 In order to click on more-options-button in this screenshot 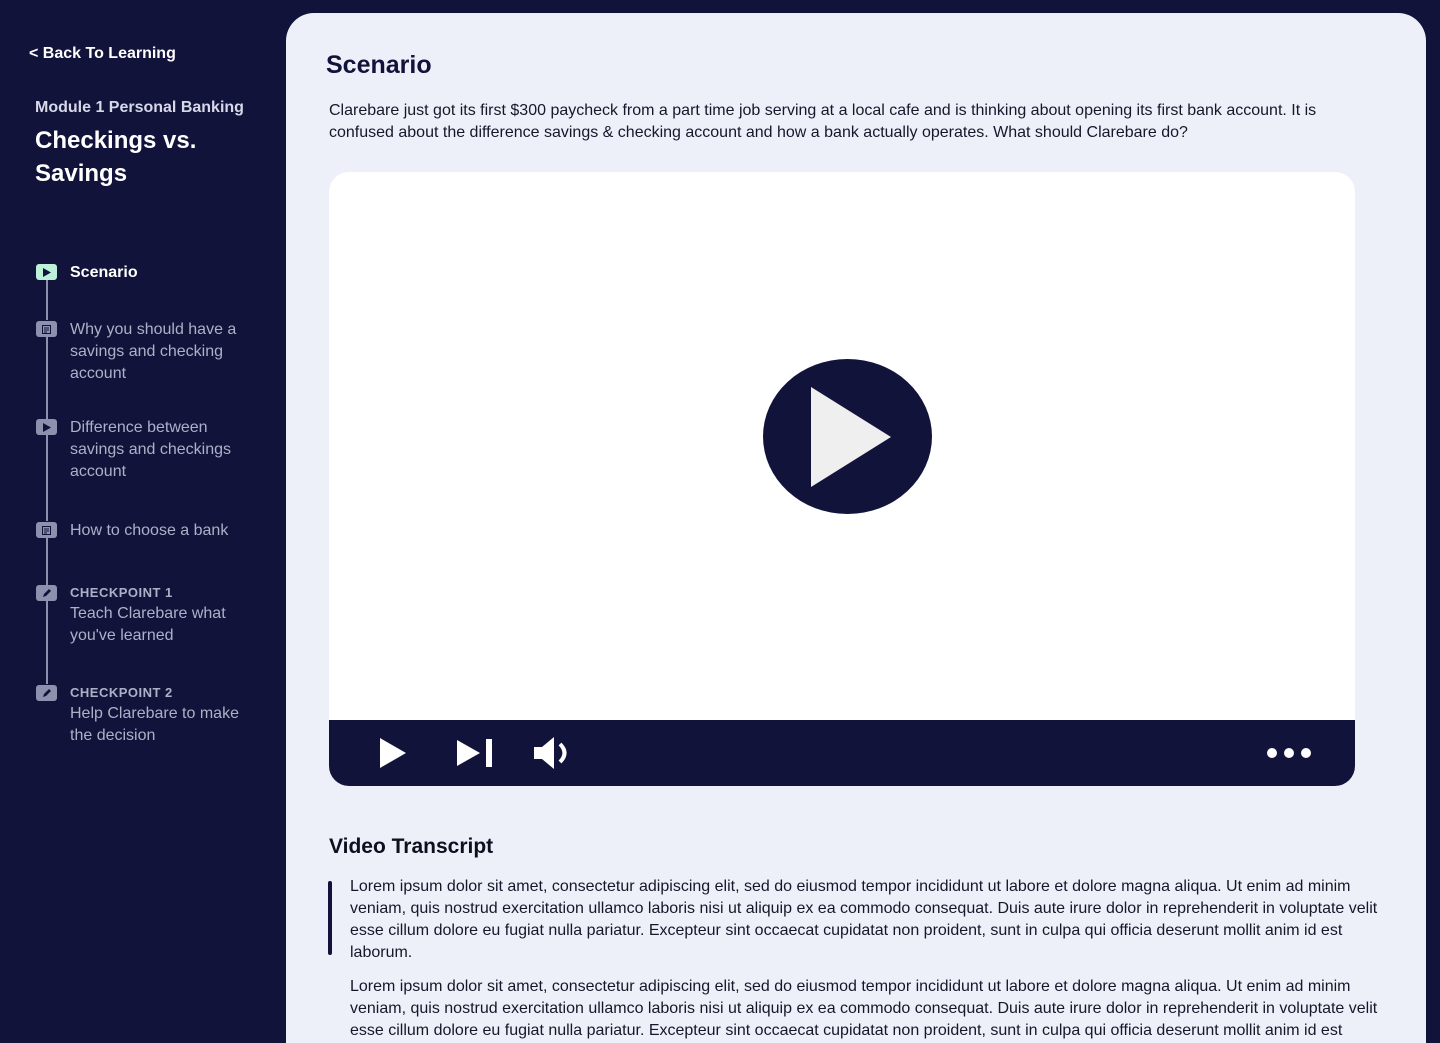, I will do `click(1289, 753)`.